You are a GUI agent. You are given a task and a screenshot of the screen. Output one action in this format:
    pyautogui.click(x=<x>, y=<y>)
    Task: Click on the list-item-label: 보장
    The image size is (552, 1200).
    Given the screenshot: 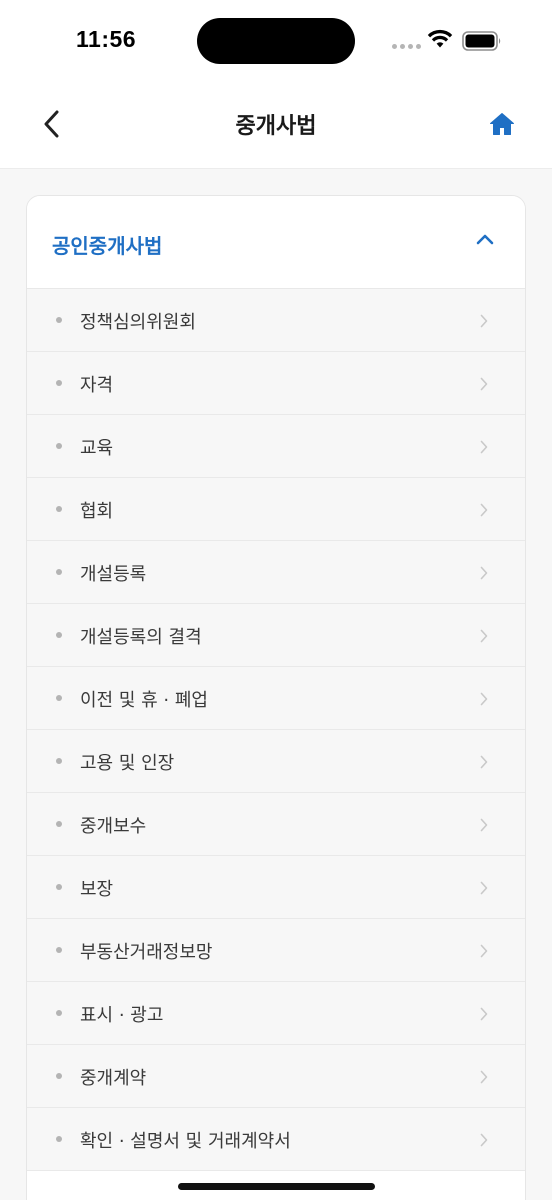 What is the action you would take?
    pyautogui.click(x=97, y=889)
    